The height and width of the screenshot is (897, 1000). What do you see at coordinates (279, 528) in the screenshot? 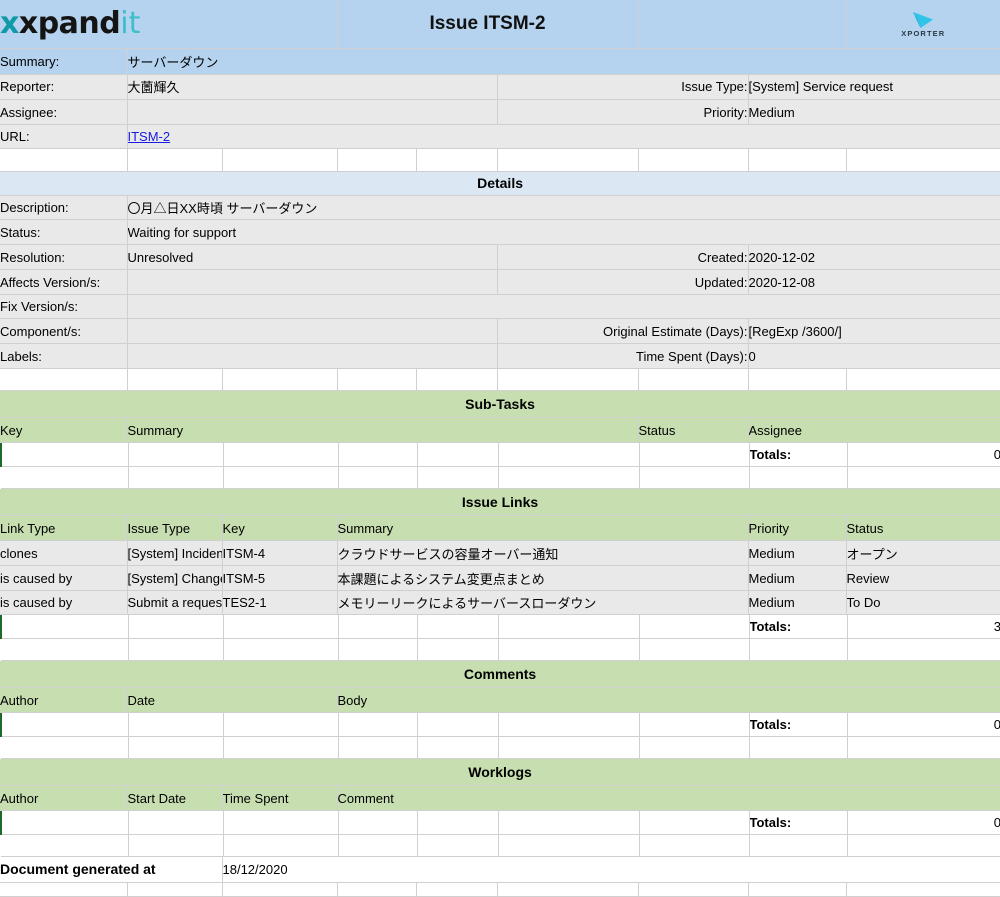
I see `links-col-key: Key` at bounding box center [279, 528].